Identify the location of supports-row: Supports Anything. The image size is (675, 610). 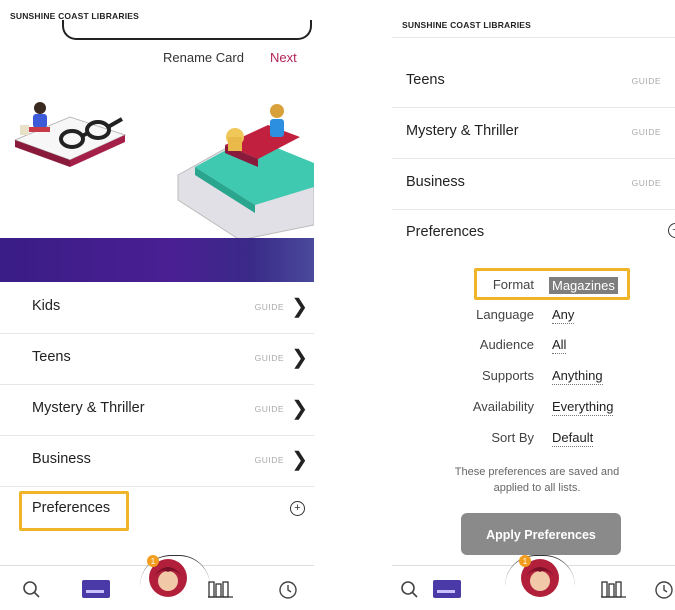
(533, 379).